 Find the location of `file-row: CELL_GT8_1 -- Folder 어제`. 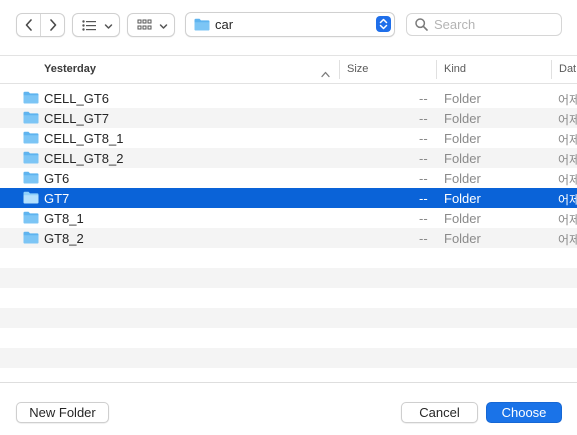

file-row: CELL_GT8_1 -- Folder 어제 is located at coordinates (288, 138).